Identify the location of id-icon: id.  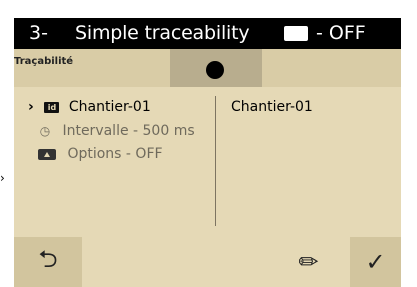
(52, 107).